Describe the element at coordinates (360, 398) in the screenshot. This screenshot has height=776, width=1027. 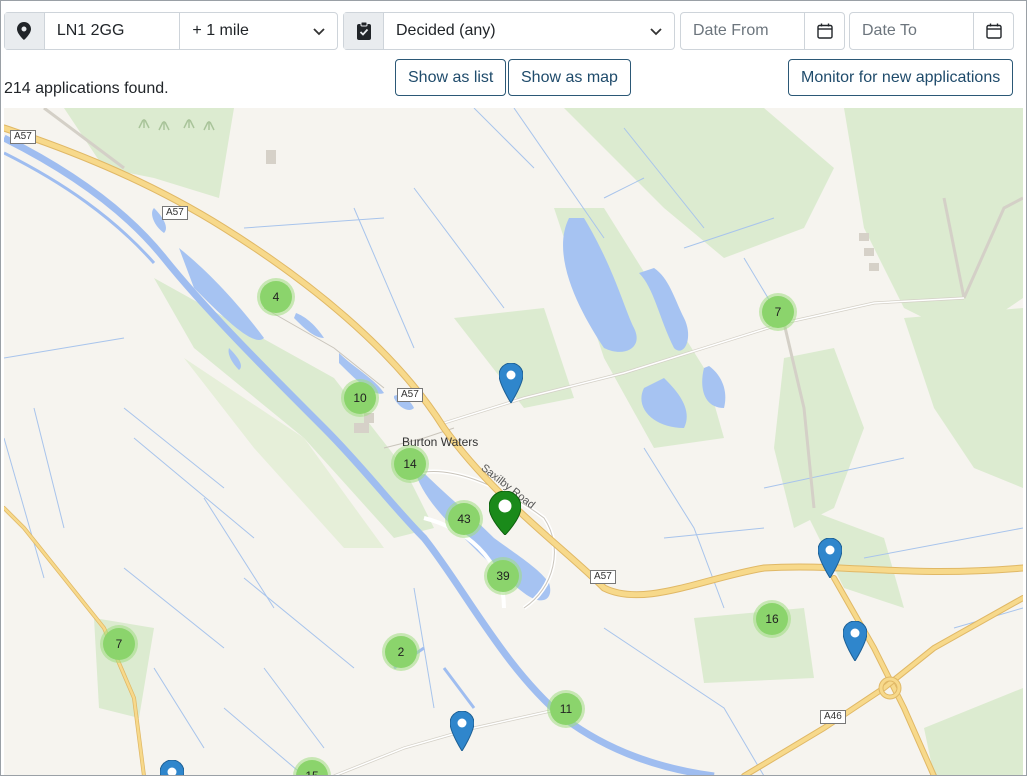
I see `map-cluster: 10` at that location.